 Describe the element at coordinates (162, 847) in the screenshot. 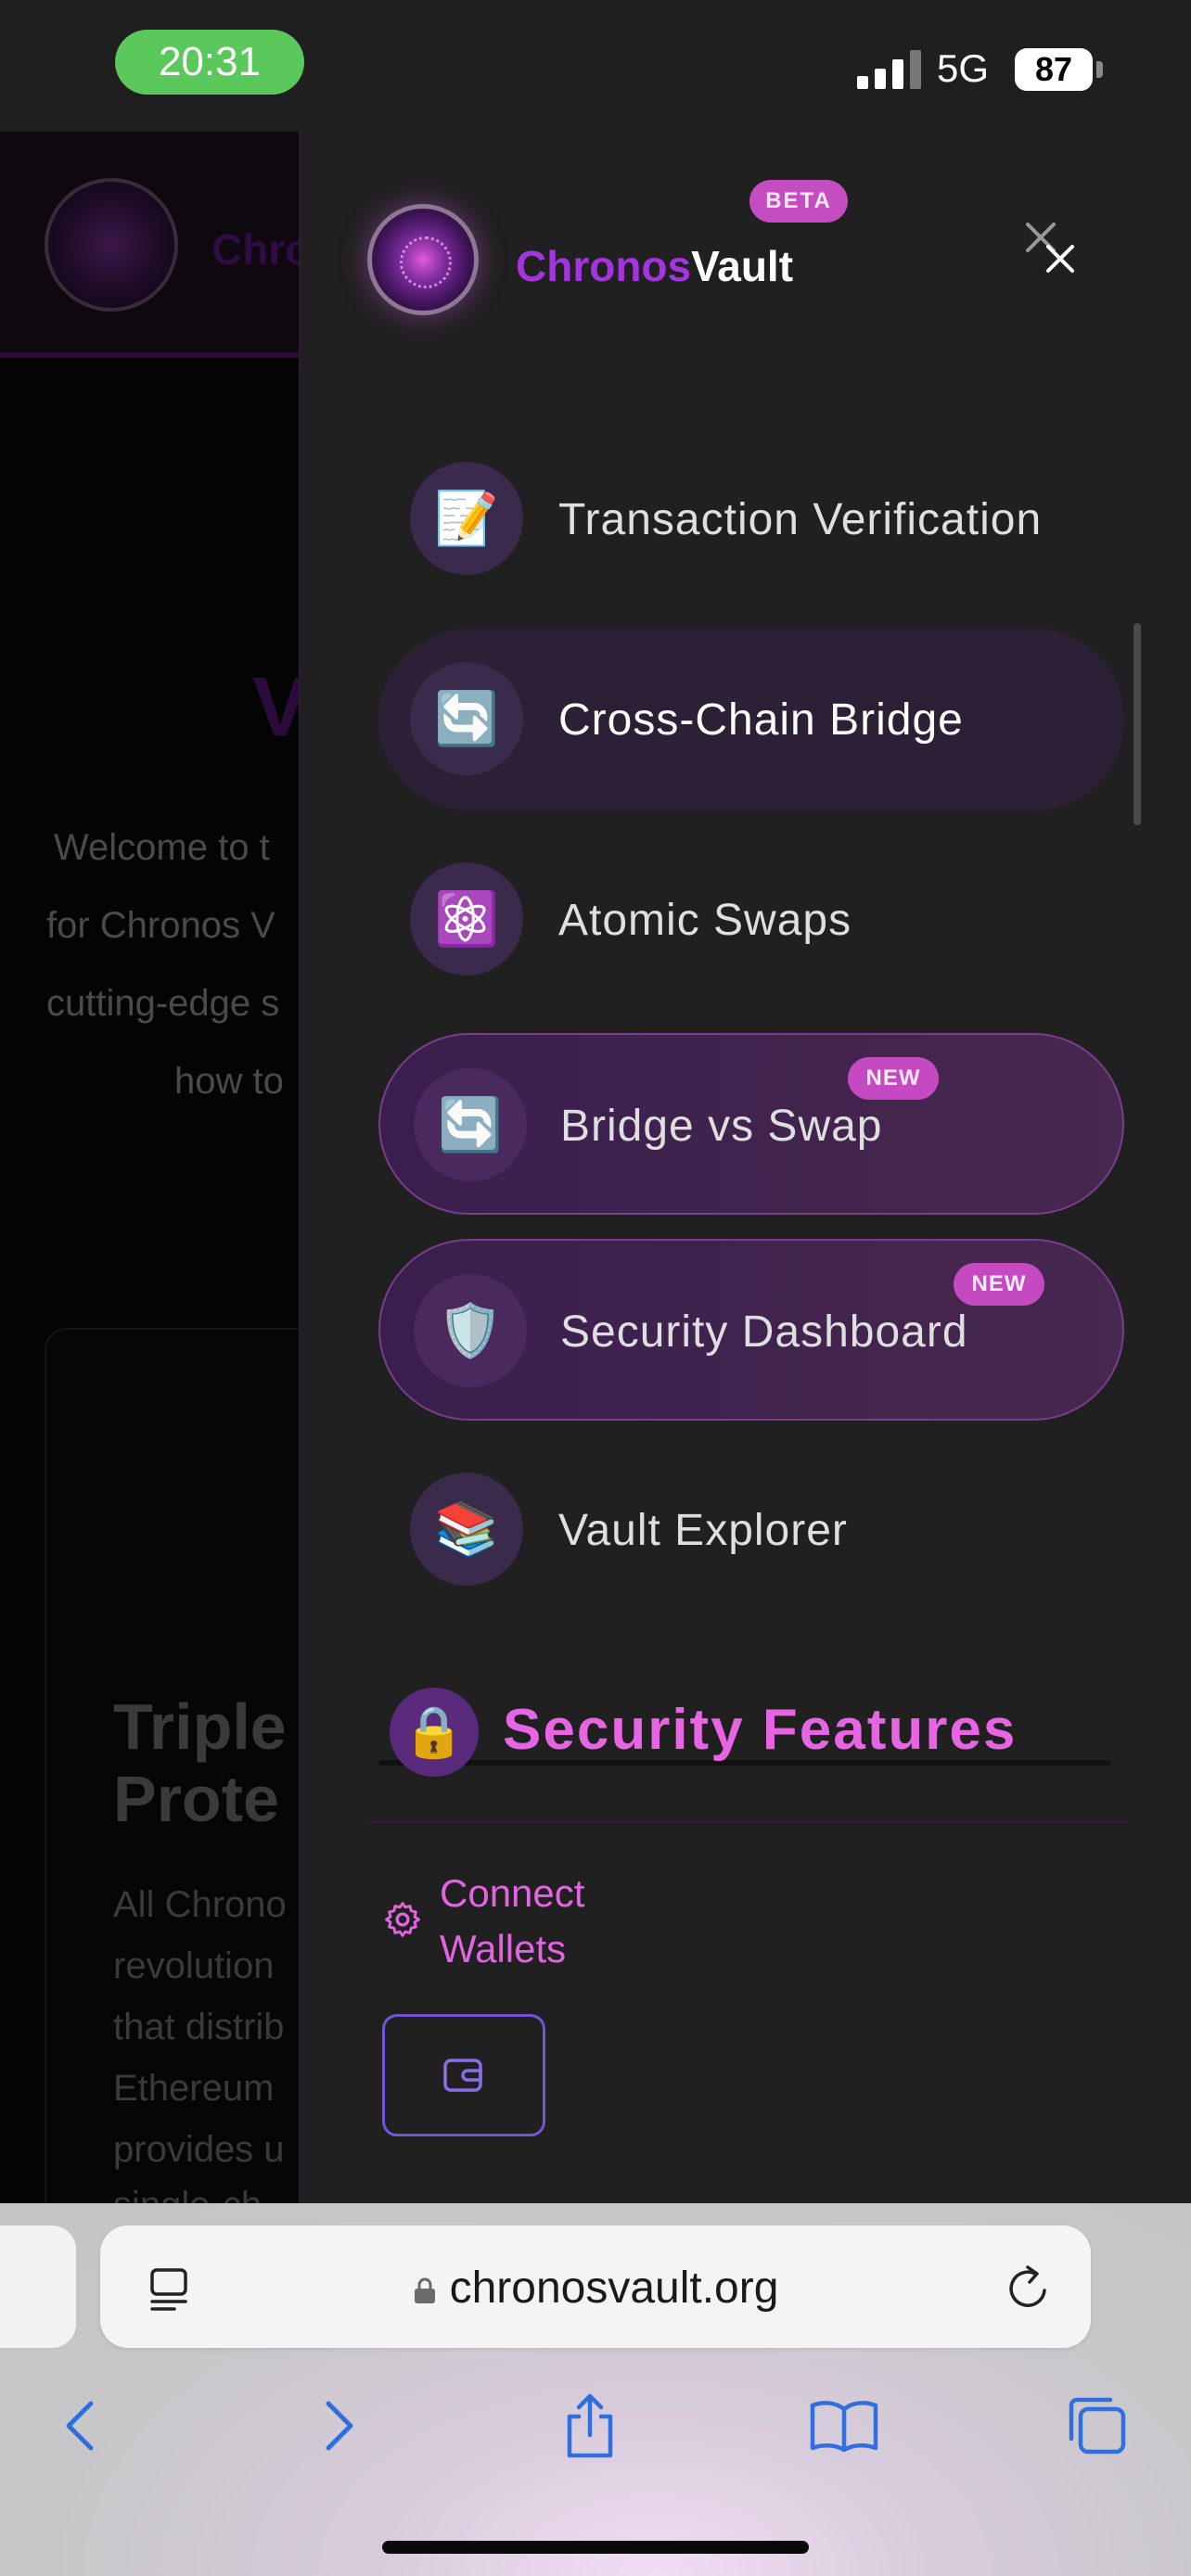

I see `background-intro-line: Welcome to t` at that location.